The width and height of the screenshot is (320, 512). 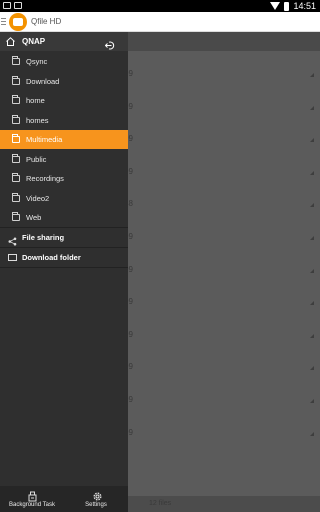 I want to click on content-header, so click(x=224, y=41).